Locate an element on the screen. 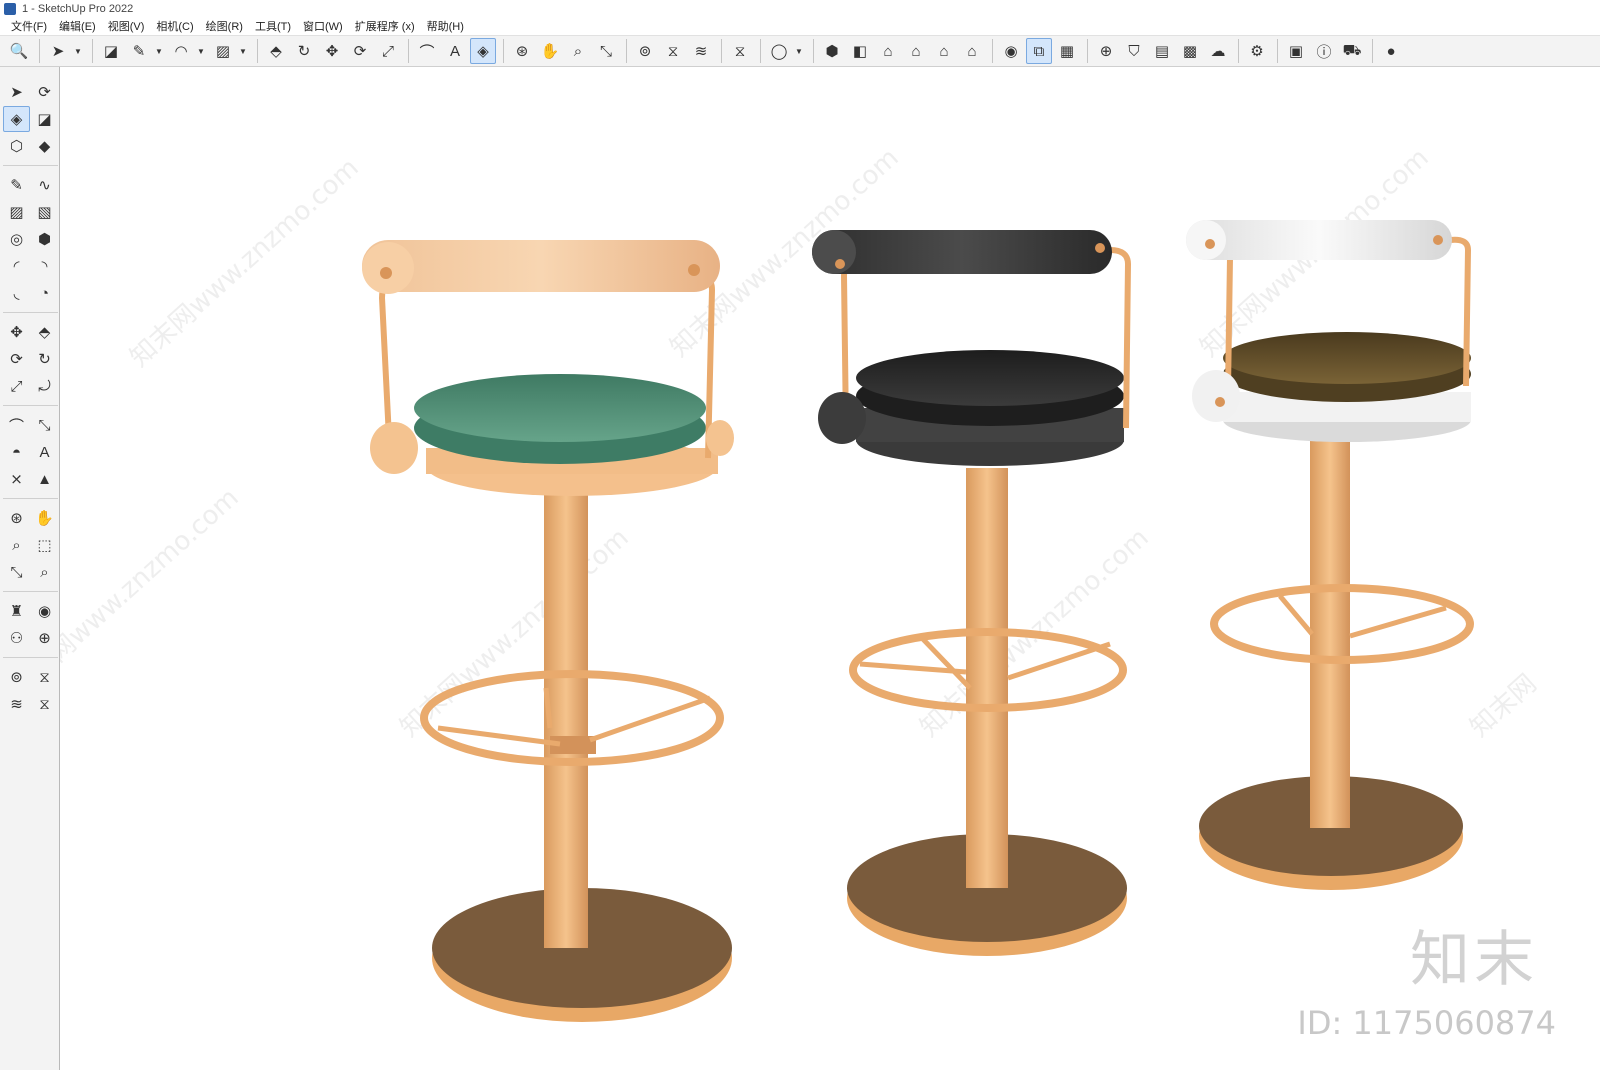  menu-item-2: 视图(V) is located at coordinates (126, 26).